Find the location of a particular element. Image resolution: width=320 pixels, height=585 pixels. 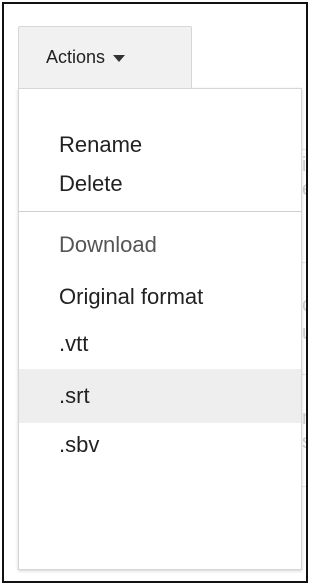

menu-divider is located at coordinates (160, 211).